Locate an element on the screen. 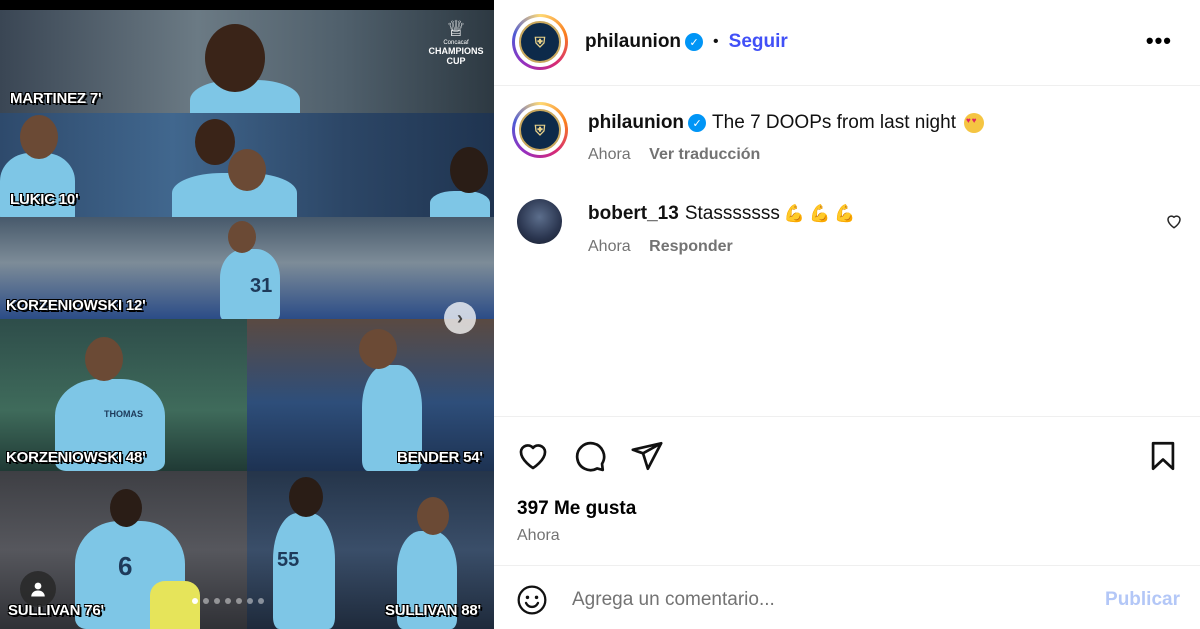  publish-button: Publicar is located at coordinates (1142, 600).